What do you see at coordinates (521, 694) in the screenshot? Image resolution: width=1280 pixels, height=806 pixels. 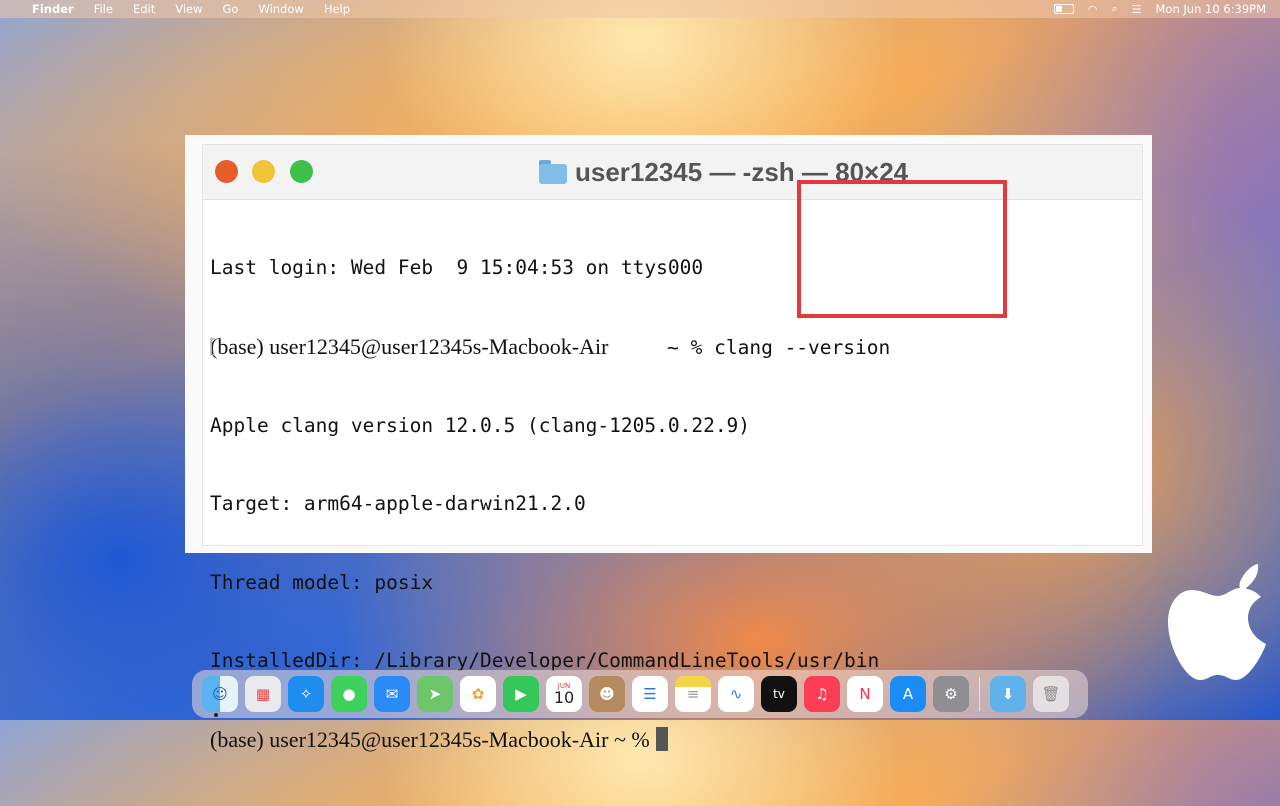 I see `facetime-icon: ▶` at bounding box center [521, 694].